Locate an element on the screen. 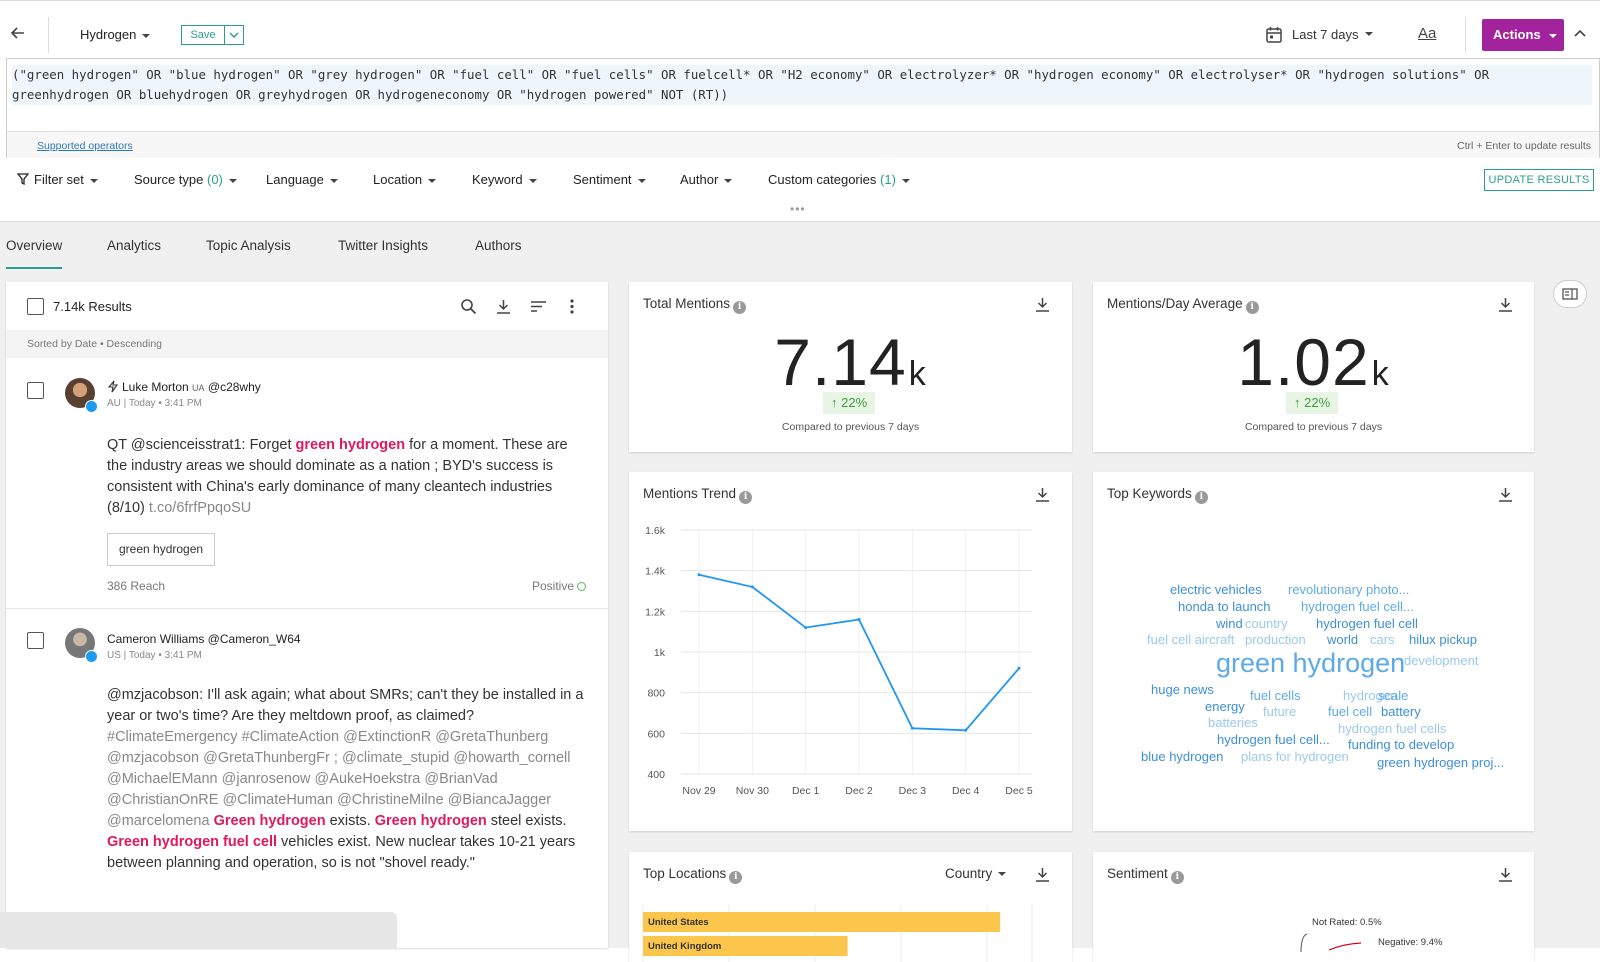  source-type-dropdown: Source type (0) is located at coordinates (185, 179).